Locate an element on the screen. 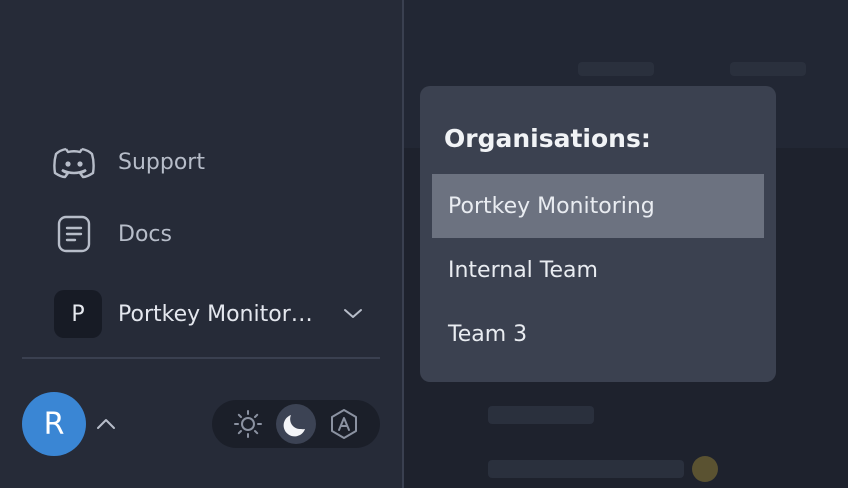  auto-theme-icon is located at coordinates (344, 424).